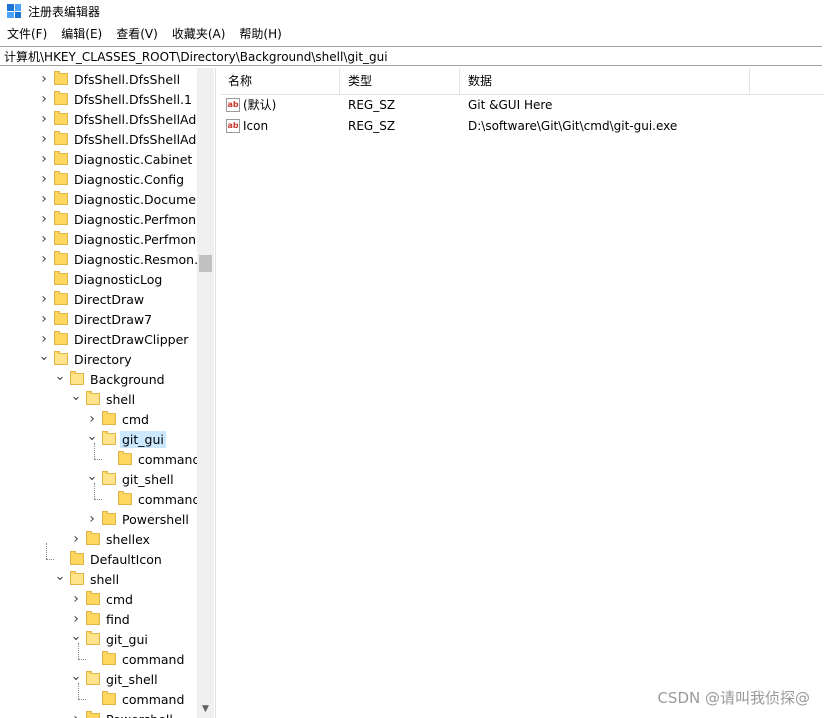  I want to click on tree-item-label: DfsShell.DfsShellAdm, so click(141, 139).